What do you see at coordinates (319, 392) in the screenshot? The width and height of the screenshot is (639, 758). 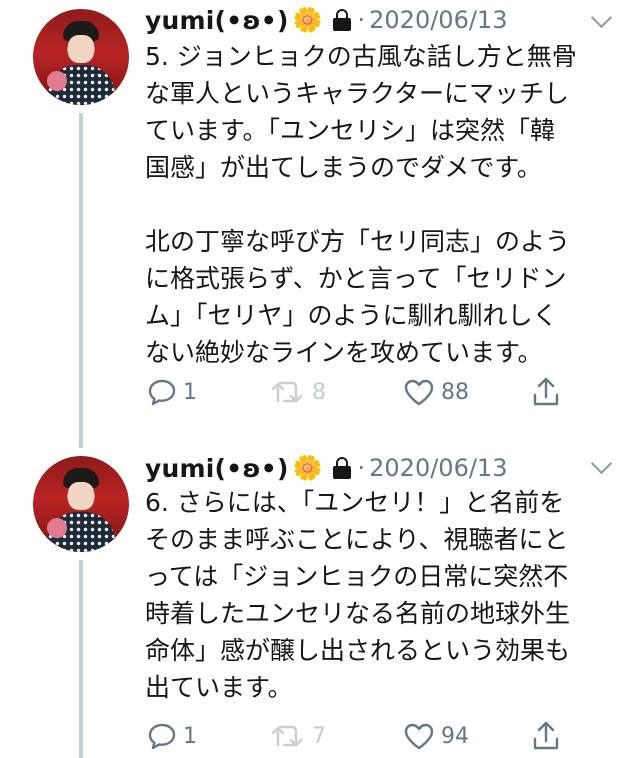 I see `retweet-count: 8` at bounding box center [319, 392].